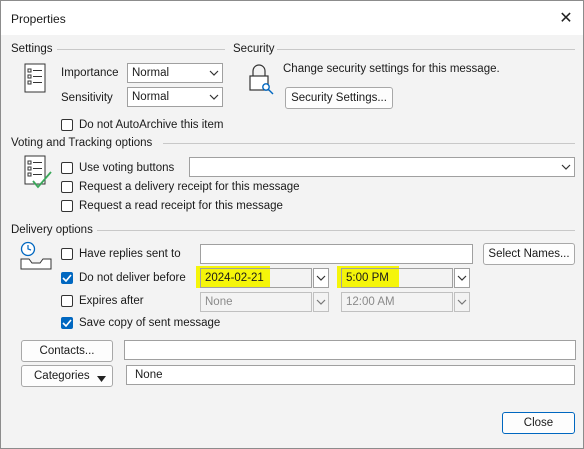  I want to click on use-voting-checkbox-row: Use voting buttons, so click(117, 168).